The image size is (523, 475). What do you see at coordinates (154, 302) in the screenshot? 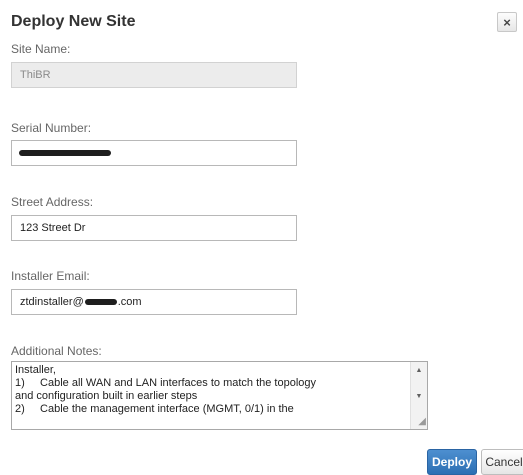
I see `installer-email-field: ztdinstaller@ .com` at bounding box center [154, 302].